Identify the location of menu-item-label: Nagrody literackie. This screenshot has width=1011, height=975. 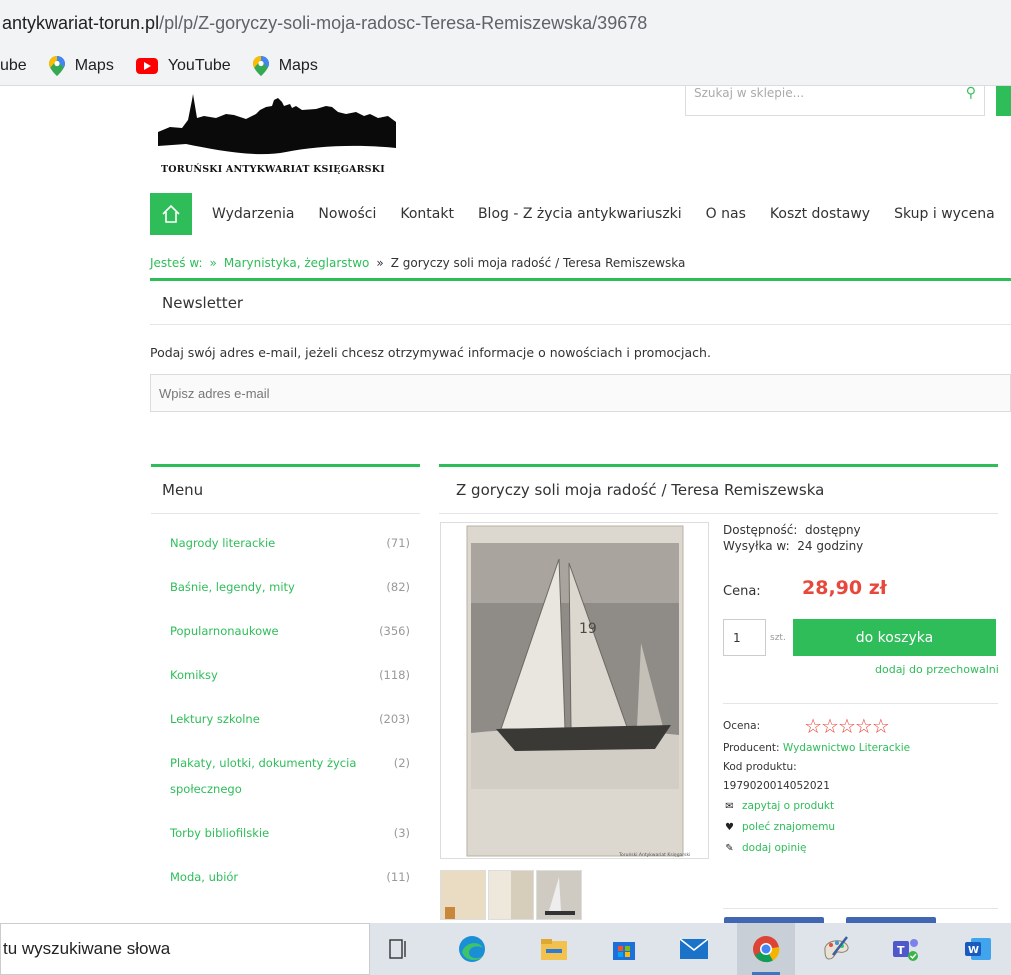
(265, 552).